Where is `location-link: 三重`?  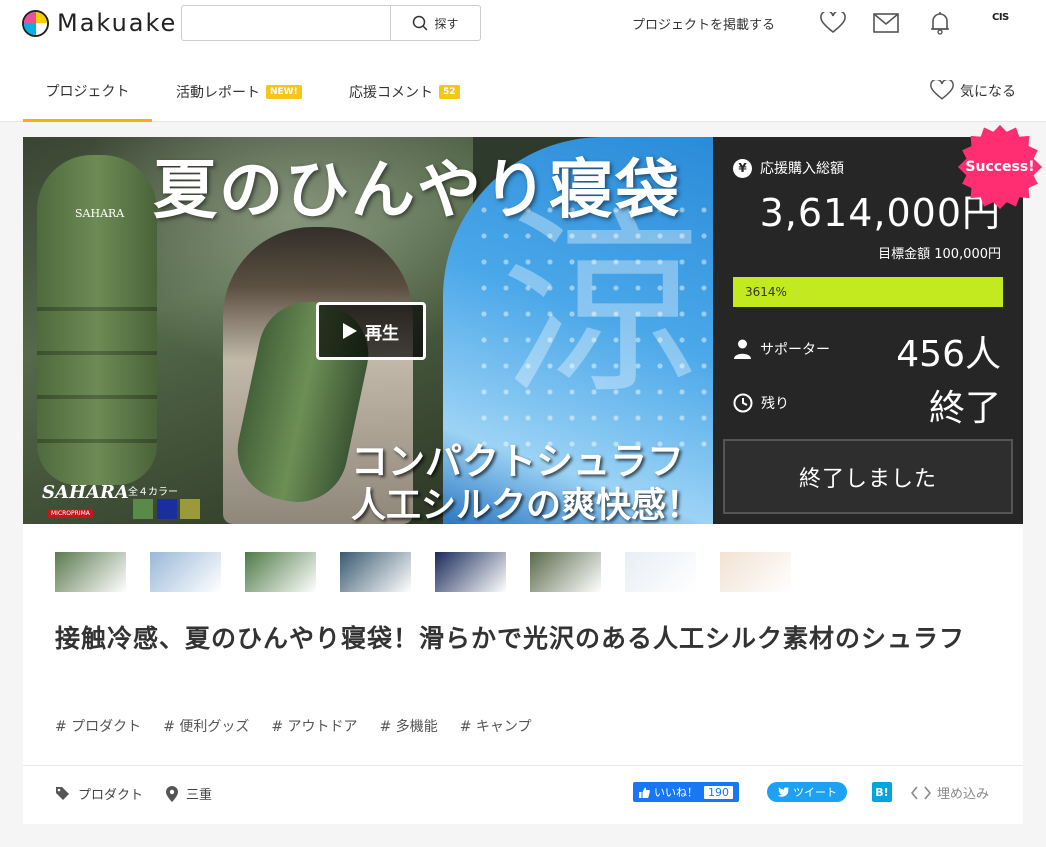 location-link: 三重 is located at coordinates (189, 793).